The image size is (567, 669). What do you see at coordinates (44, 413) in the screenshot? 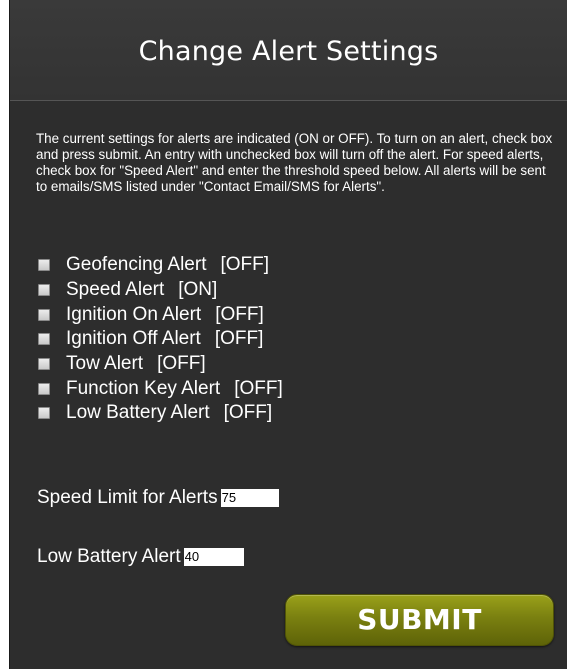
I see `low-battery-alert-checkbox` at bounding box center [44, 413].